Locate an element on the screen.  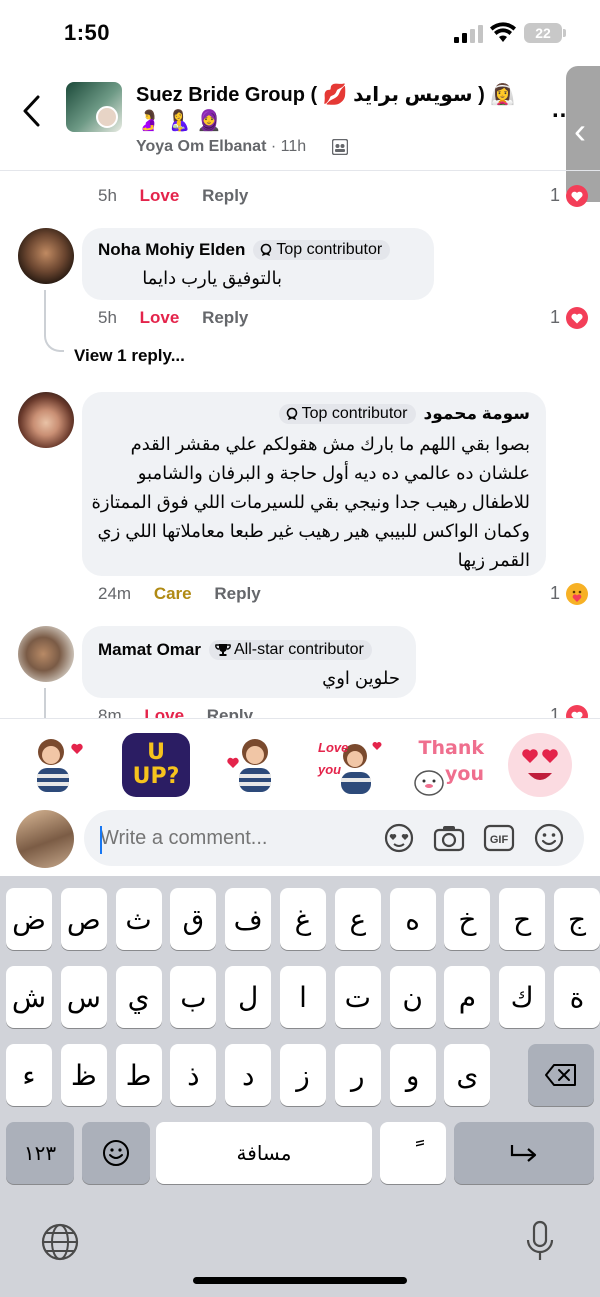
key-4: ذ is located at coordinates (193, 1075).